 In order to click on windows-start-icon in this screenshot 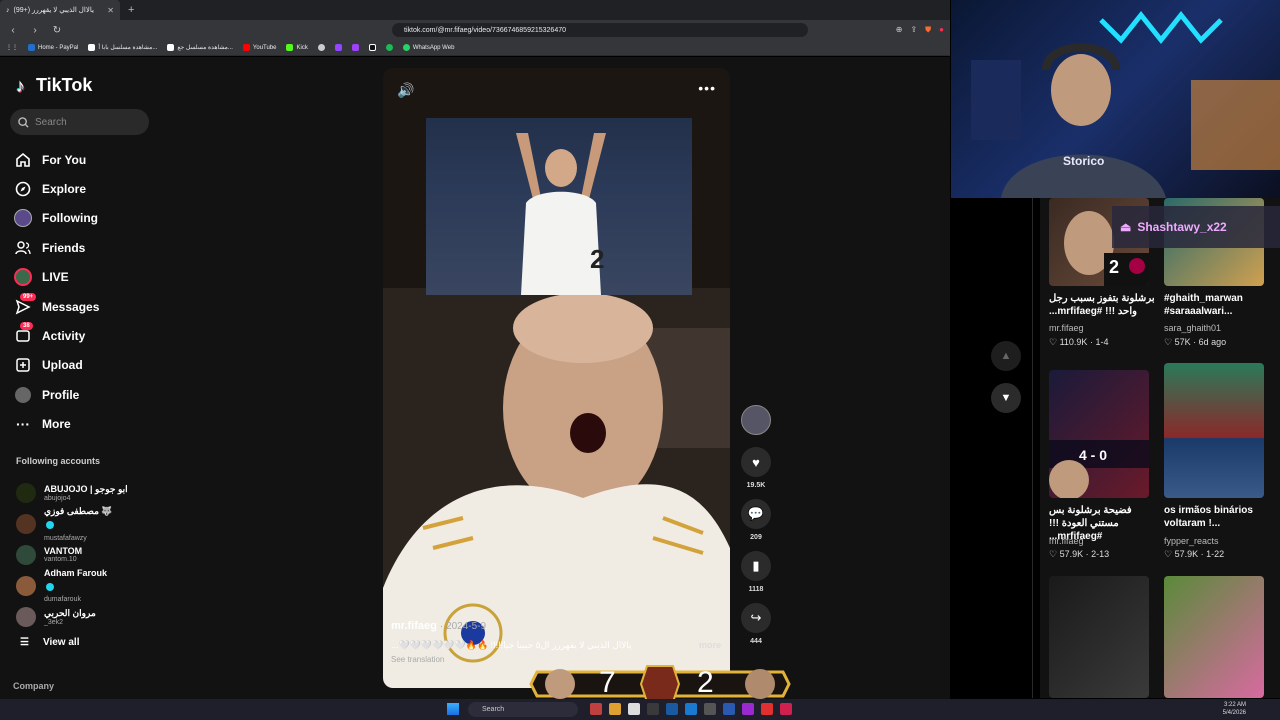, I will do `click(453, 709)`.